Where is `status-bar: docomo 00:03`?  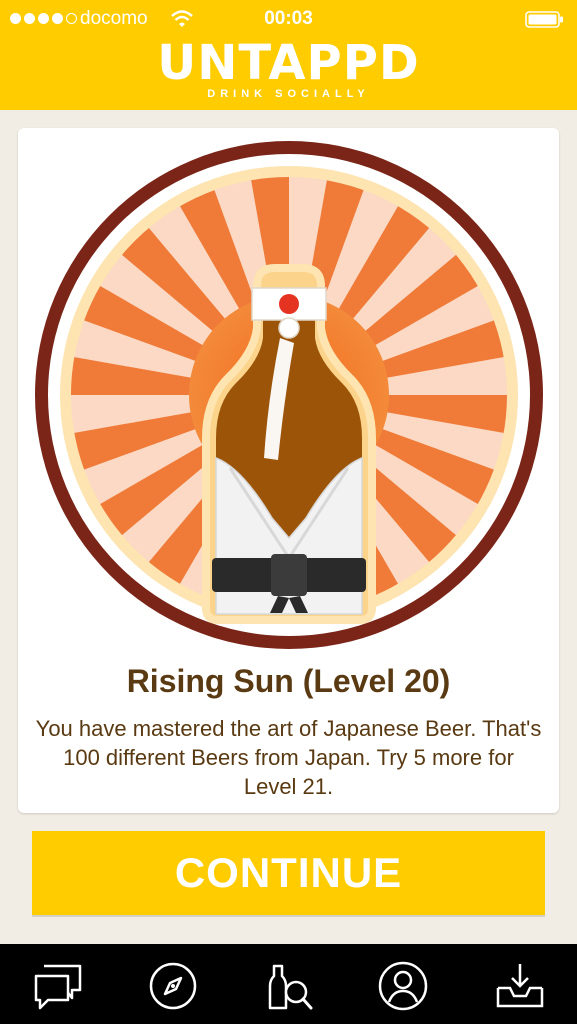
status-bar: docomo 00:03 is located at coordinates (288, 20).